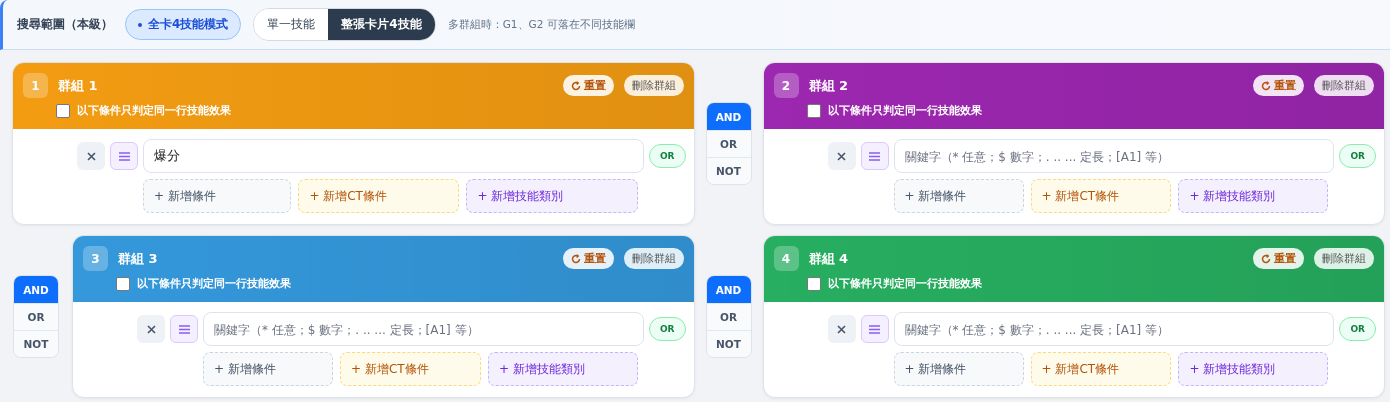 The height and width of the screenshot is (402, 1390). Describe the element at coordinates (95, 258) in the screenshot. I see `group-number: 3` at that location.